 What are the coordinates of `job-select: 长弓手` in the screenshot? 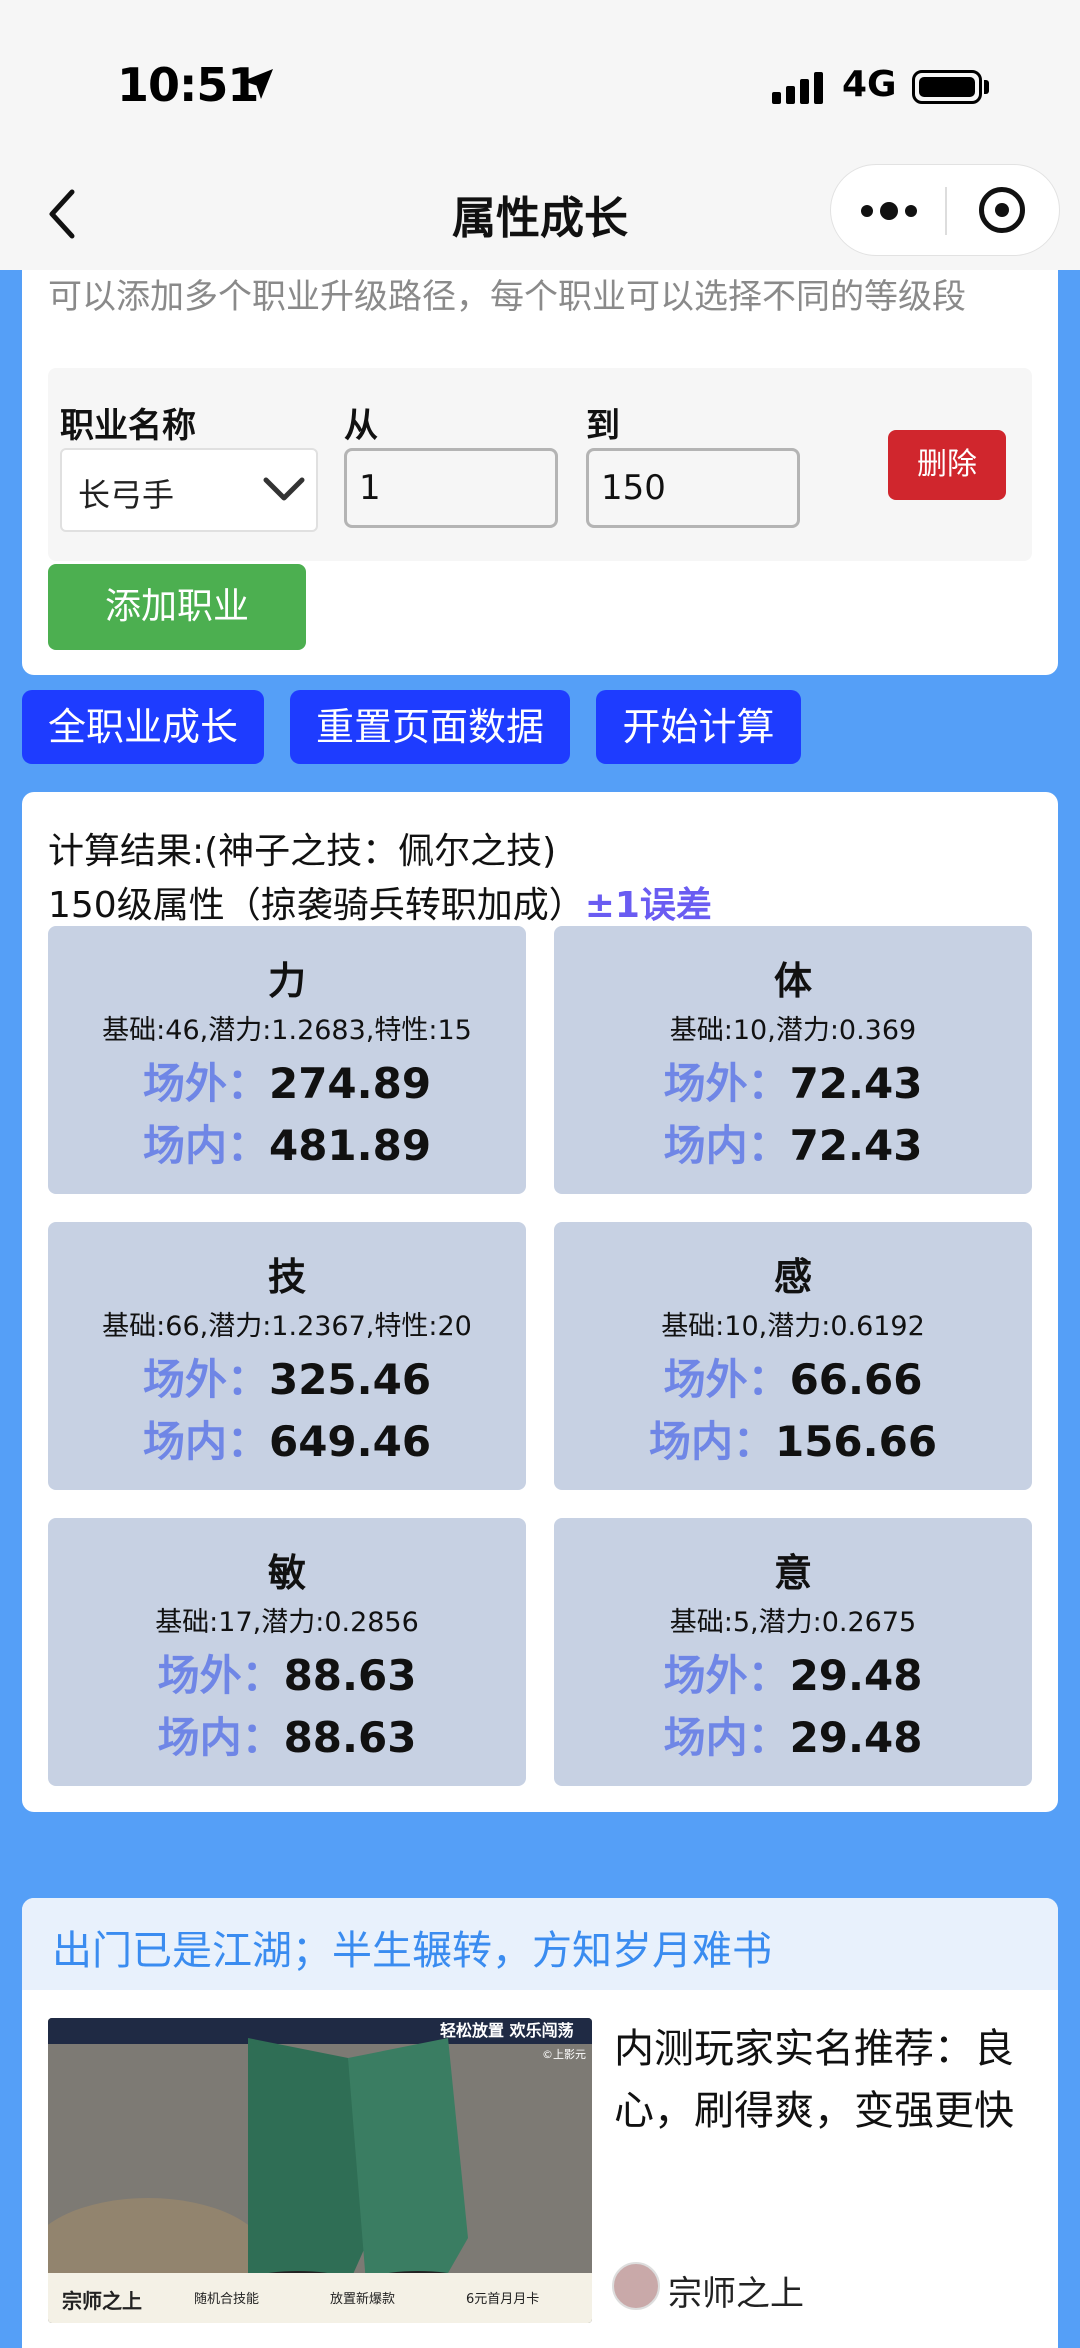 It's located at (189, 490).